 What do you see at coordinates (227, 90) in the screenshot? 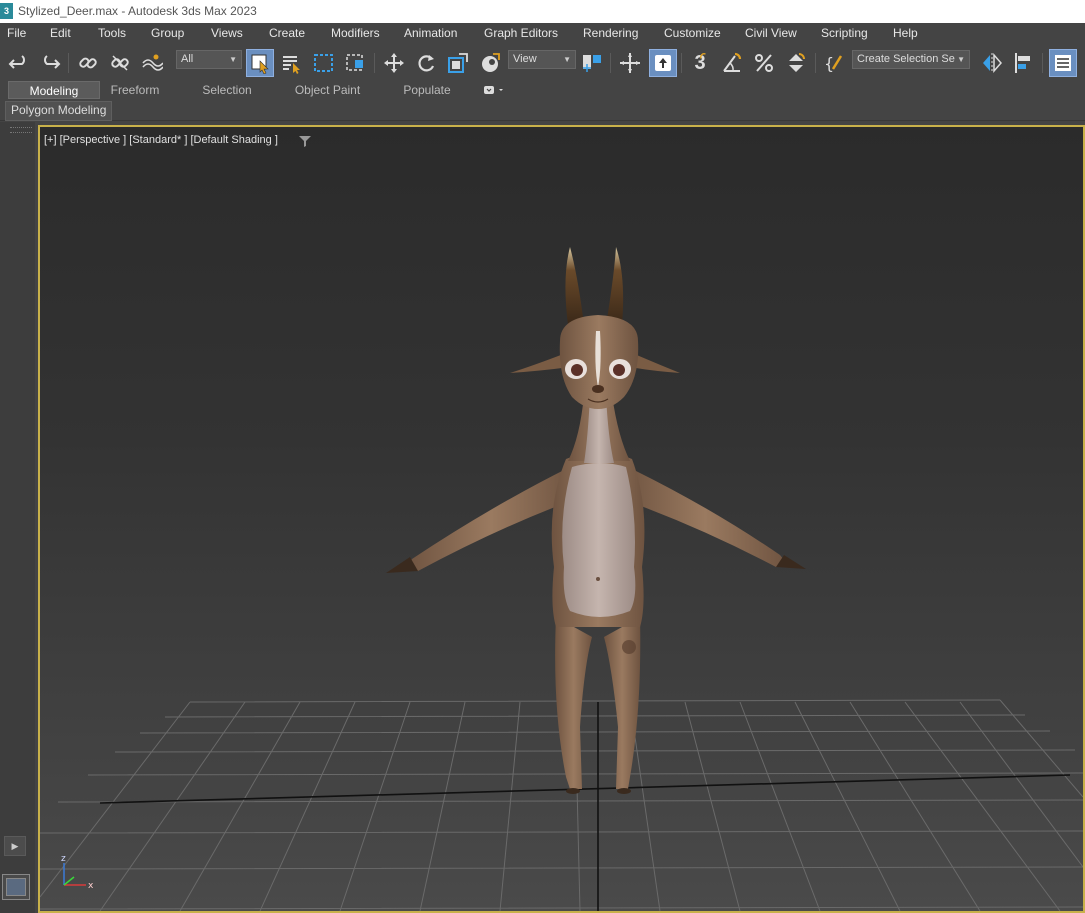
I see `tab-selection: Selection` at bounding box center [227, 90].